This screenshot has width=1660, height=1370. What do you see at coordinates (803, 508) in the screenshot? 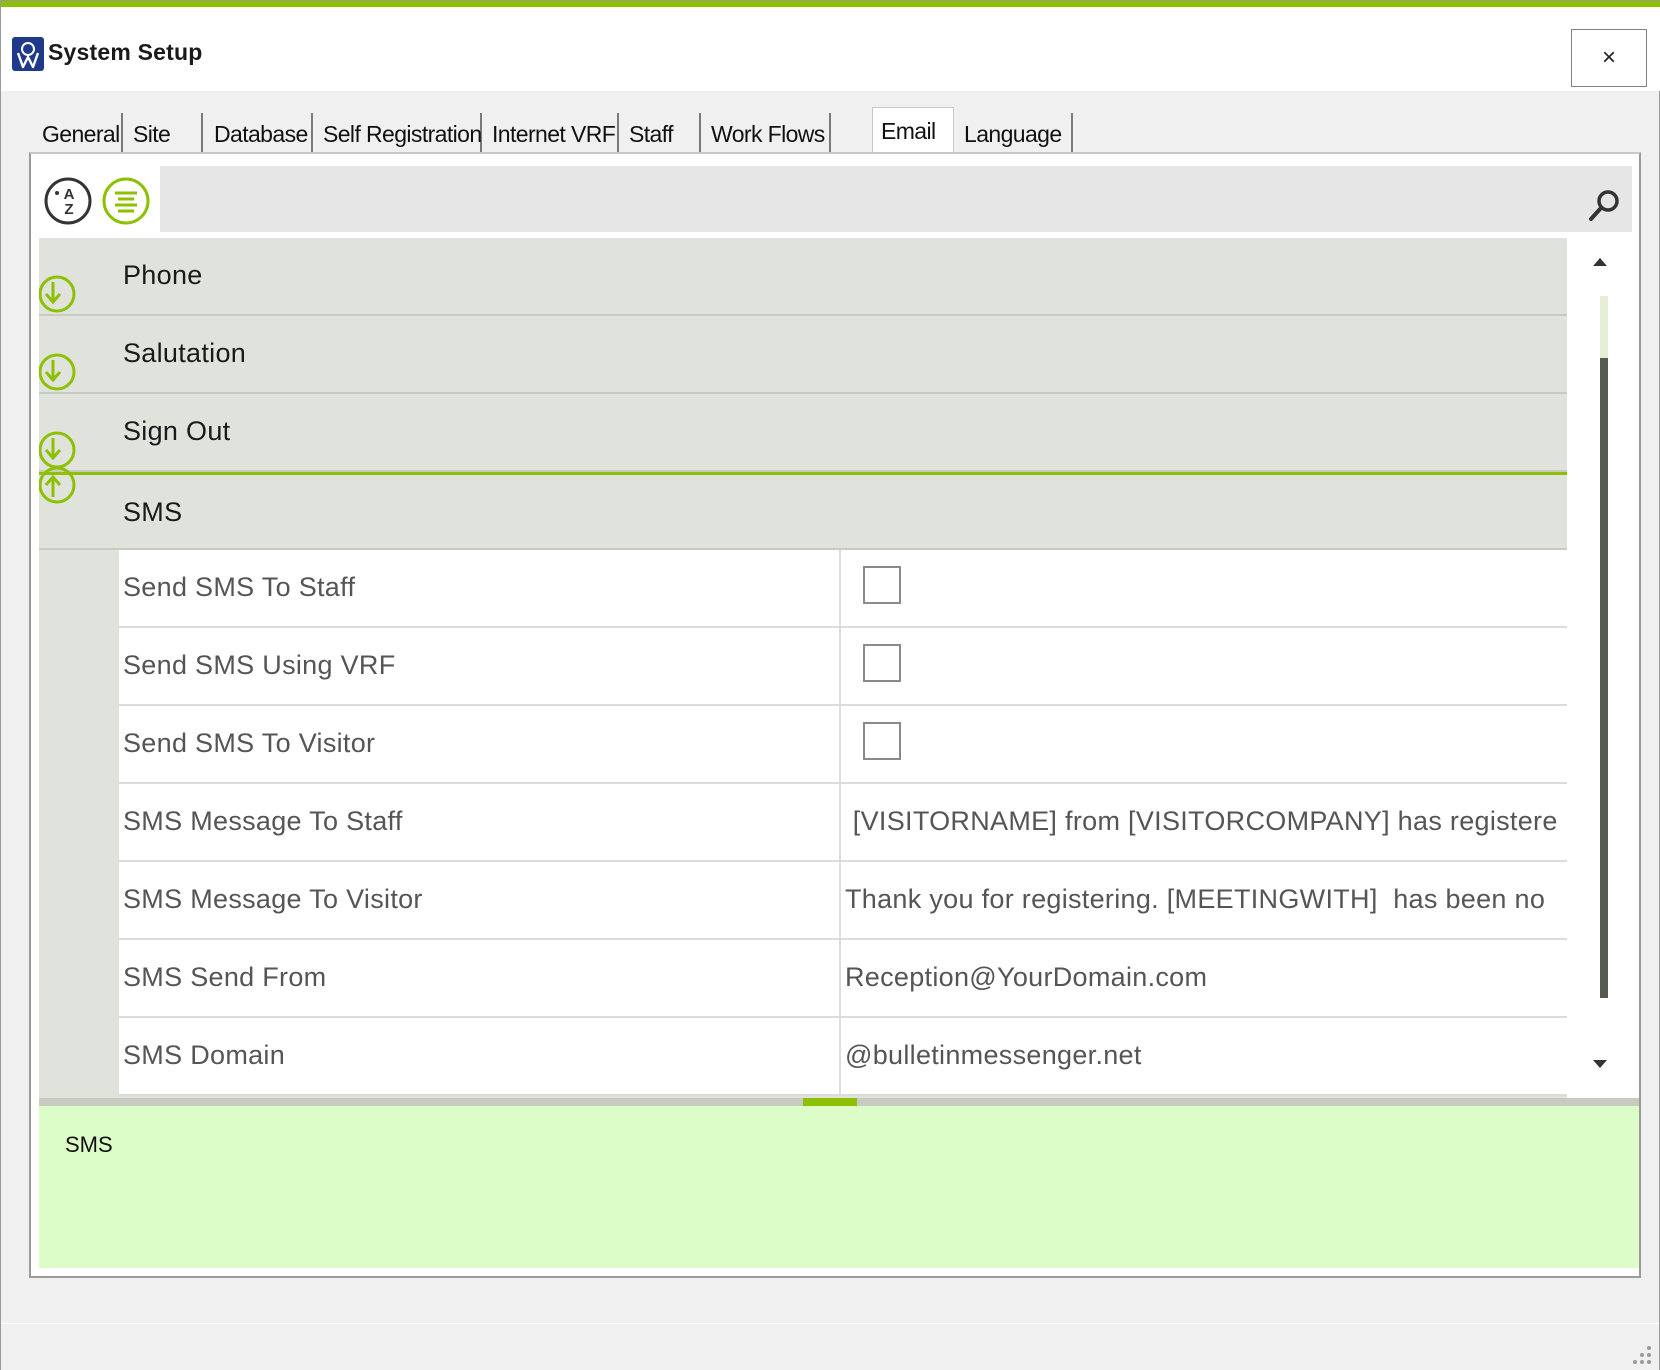
I see `category-sms: SMS` at bounding box center [803, 508].